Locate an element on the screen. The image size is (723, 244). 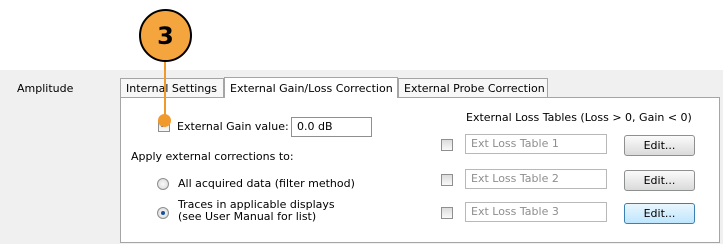
callout-number-badge: 3 is located at coordinates (165, 35).